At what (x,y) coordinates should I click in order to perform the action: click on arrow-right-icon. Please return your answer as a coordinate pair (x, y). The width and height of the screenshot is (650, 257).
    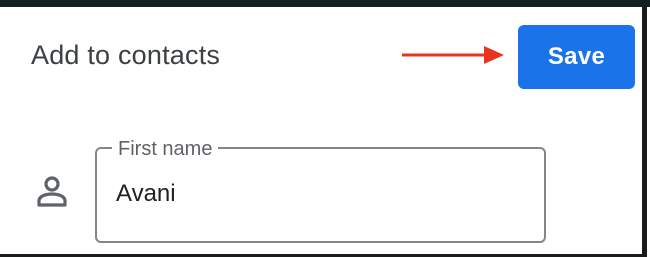
    Looking at the image, I should click on (453, 55).